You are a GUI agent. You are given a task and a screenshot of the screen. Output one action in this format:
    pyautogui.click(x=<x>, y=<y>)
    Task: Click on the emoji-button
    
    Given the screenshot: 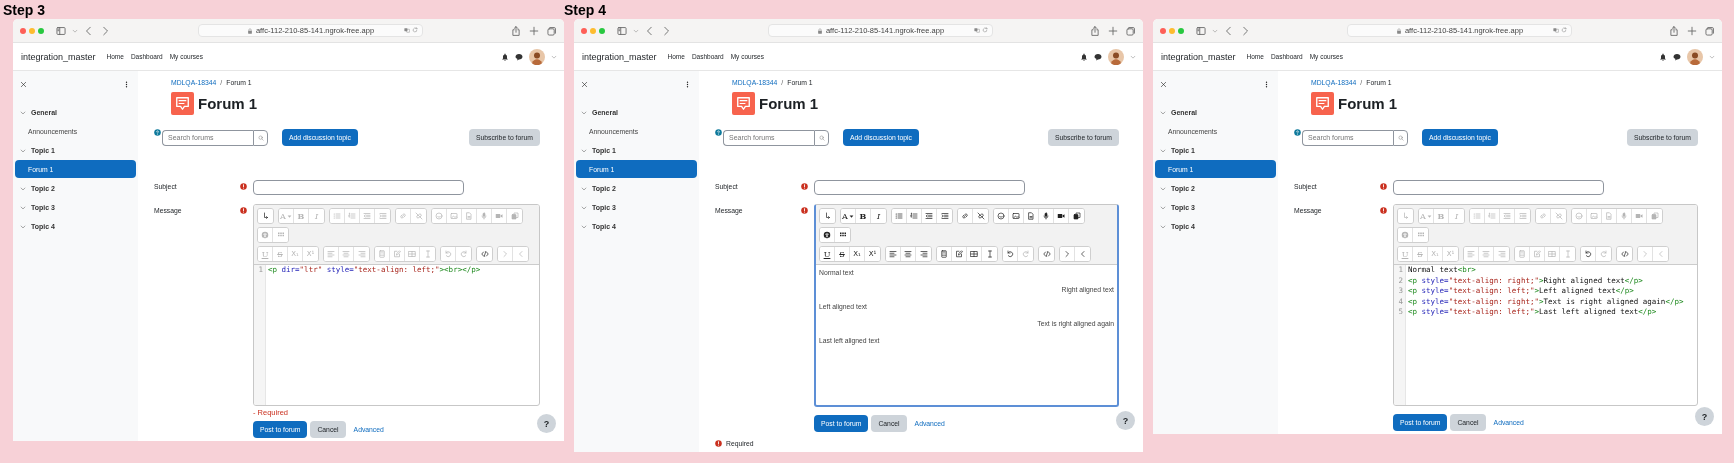 What is the action you would take?
    pyautogui.click(x=1001, y=216)
    